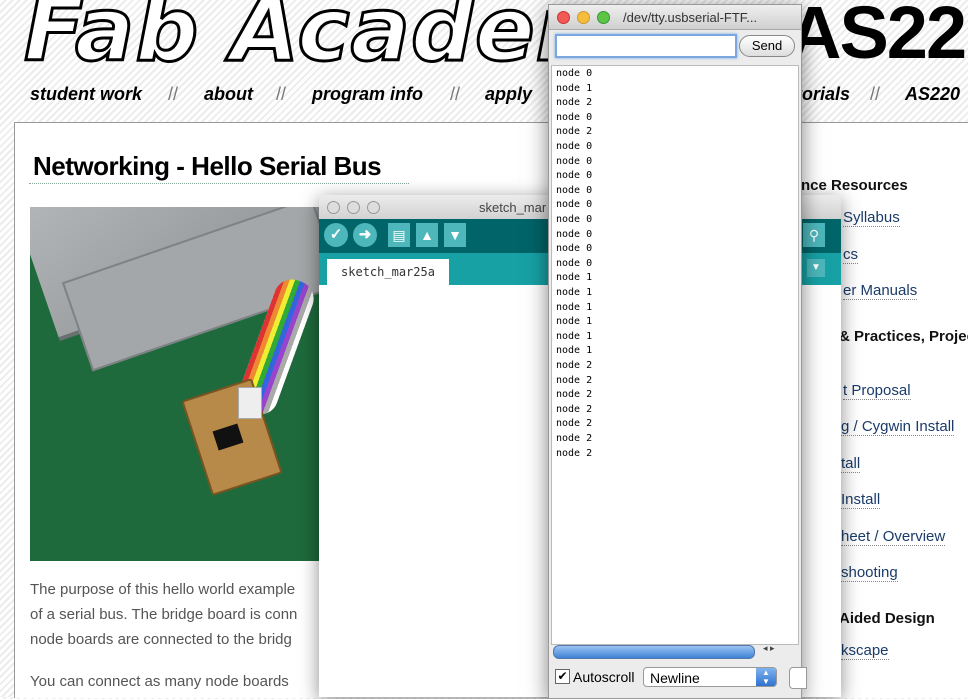 The width and height of the screenshot is (968, 699). Describe the element at coordinates (932, 94) in the screenshot. I see `nav-as220: AS220` at that location.